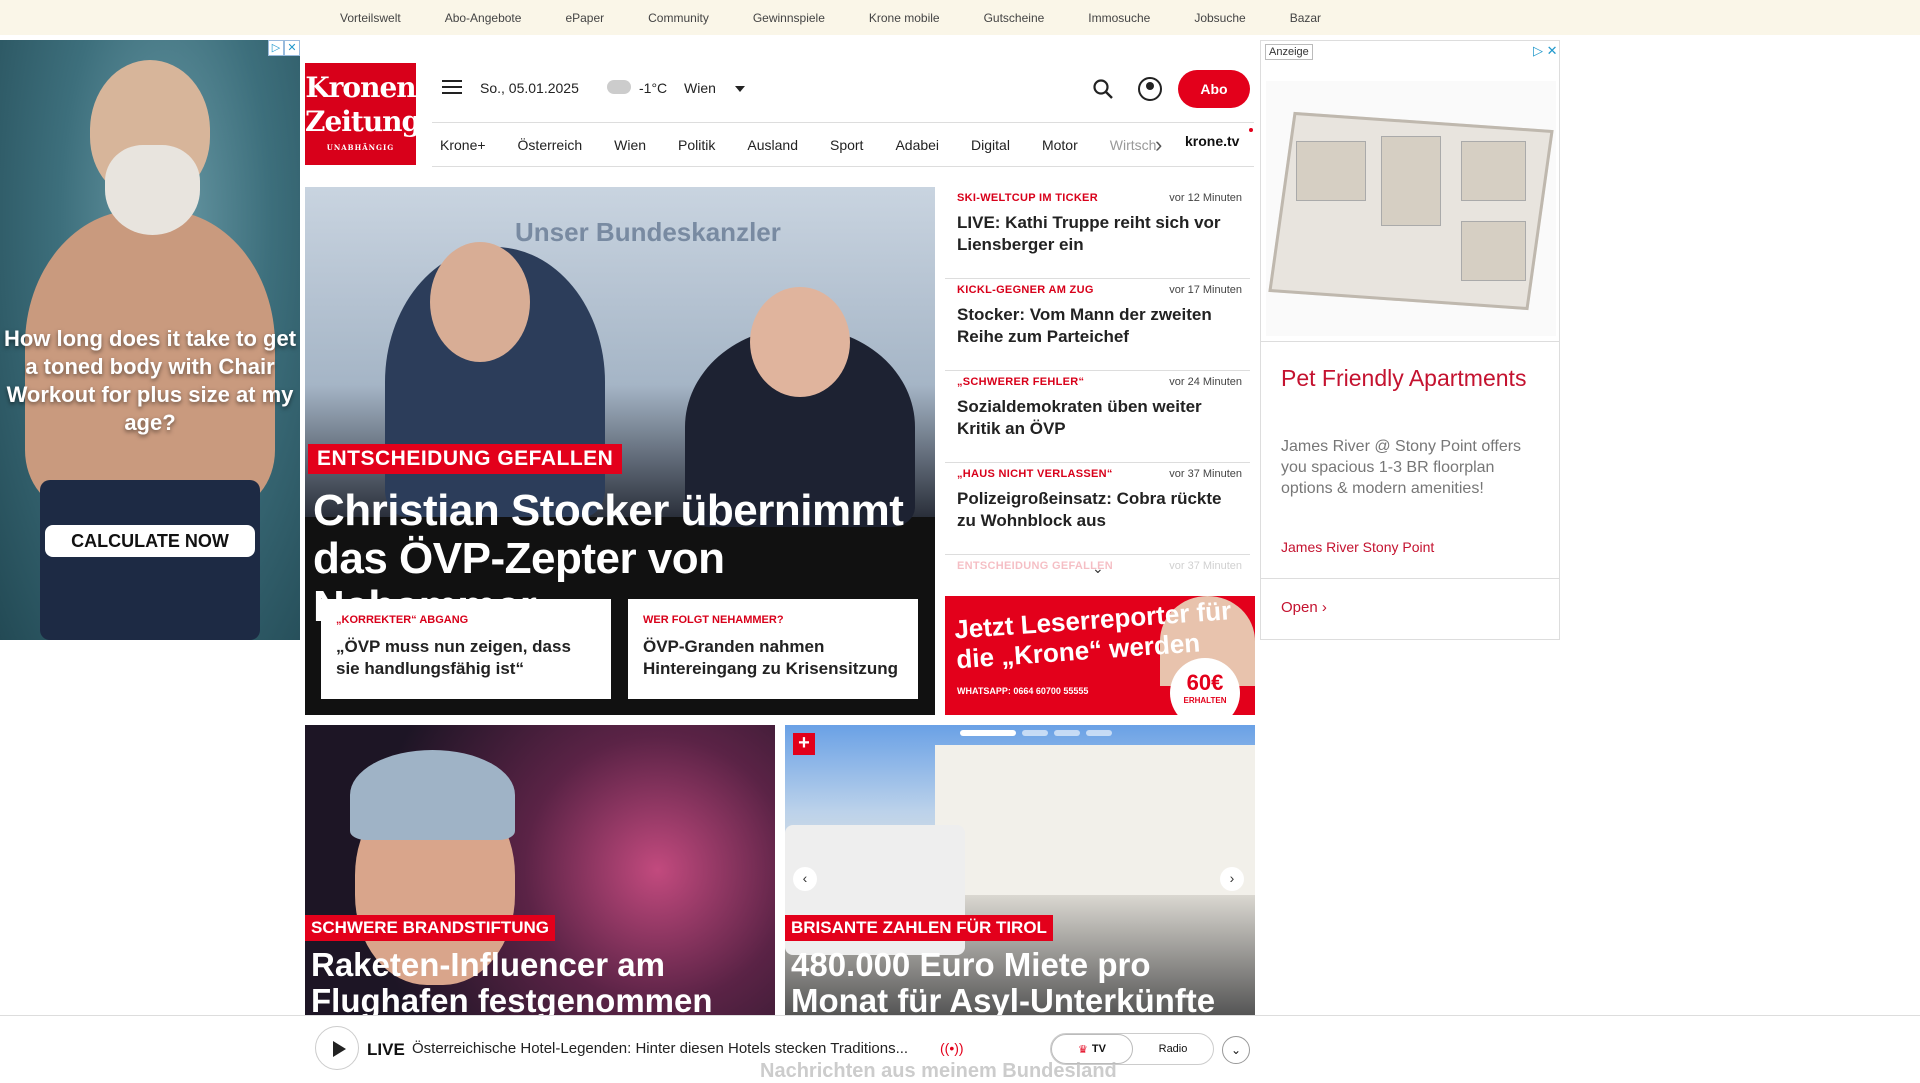 The height and width of the screenshot is (1083, 1920). What do you see at coordinates (370, 18) in the screenshot?
I see `topbar-link: Vorteilswelt` at bounding box center [370, 18].